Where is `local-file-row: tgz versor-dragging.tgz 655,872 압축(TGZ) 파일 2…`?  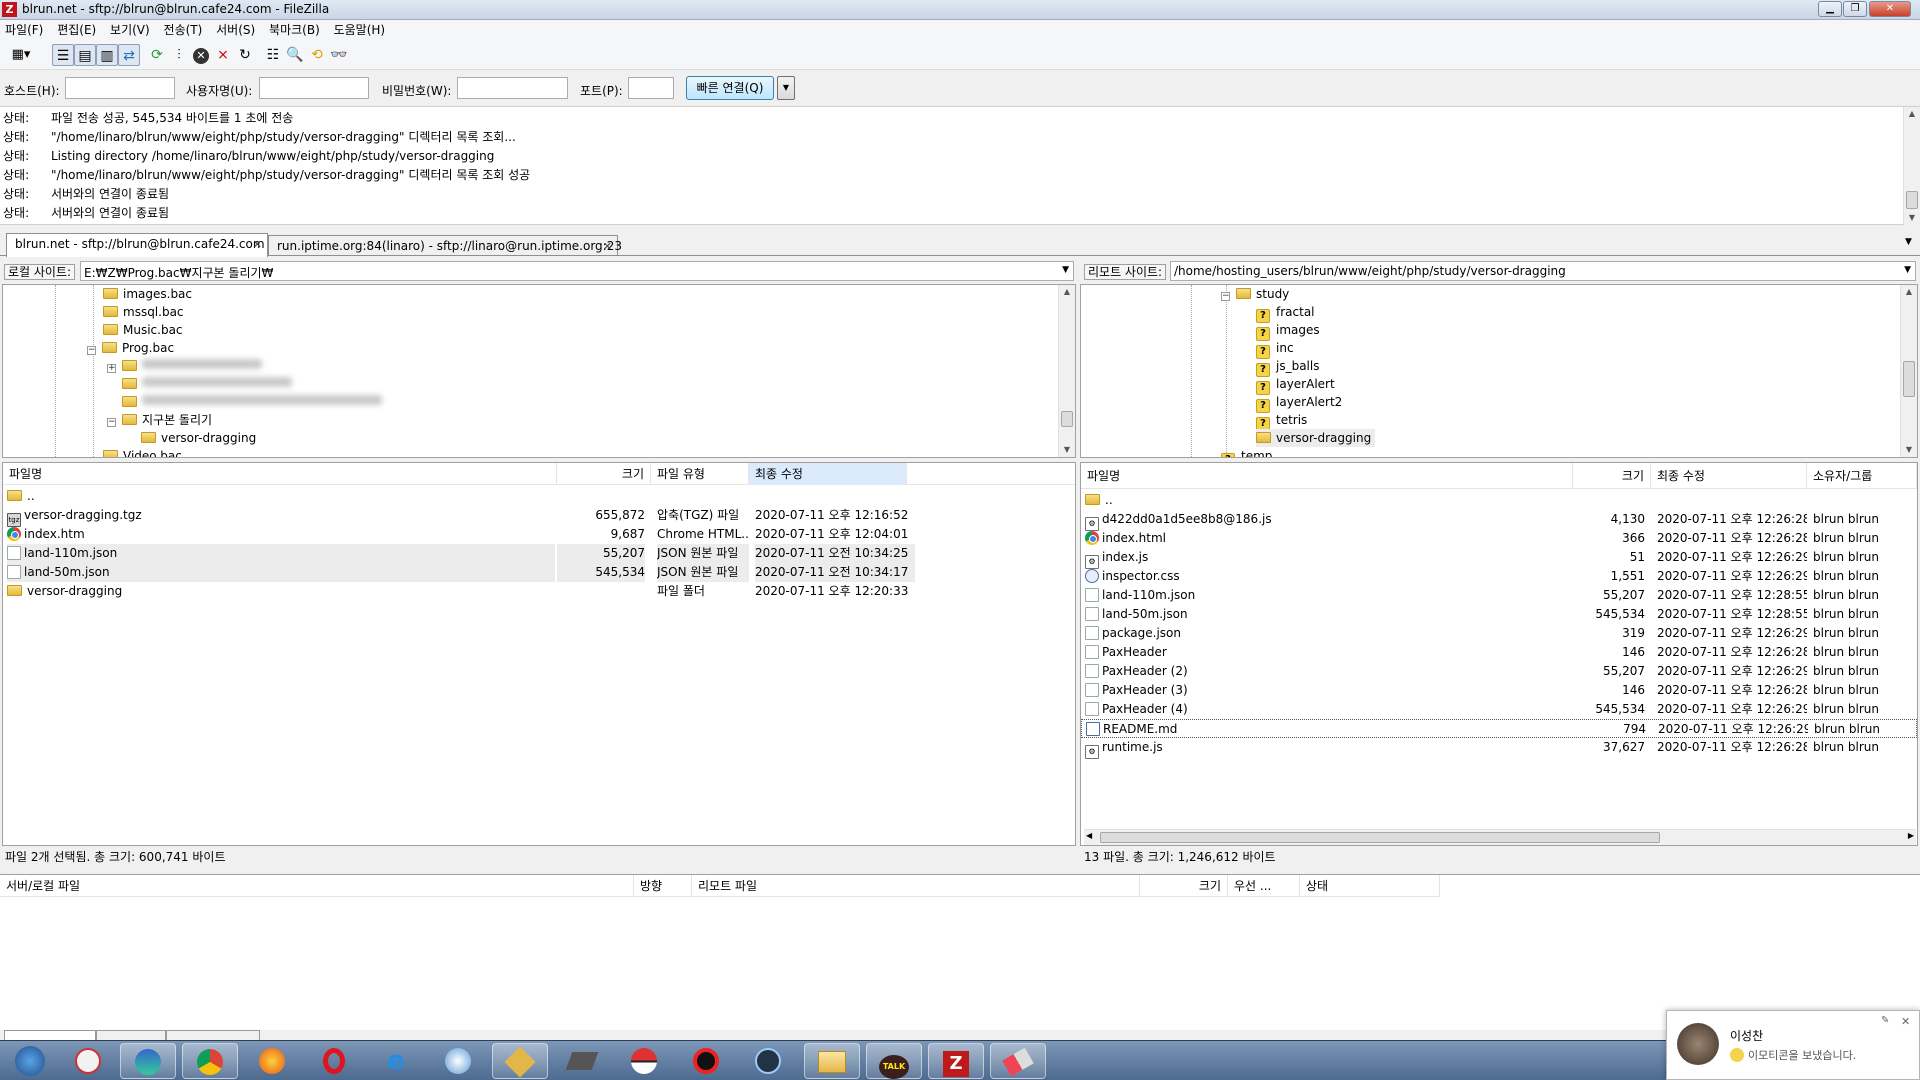 local-file-row: tgz versor-dragging.tgz 655,872 압축(TGZ) 파일 2… is located at coordinates (539, 516).